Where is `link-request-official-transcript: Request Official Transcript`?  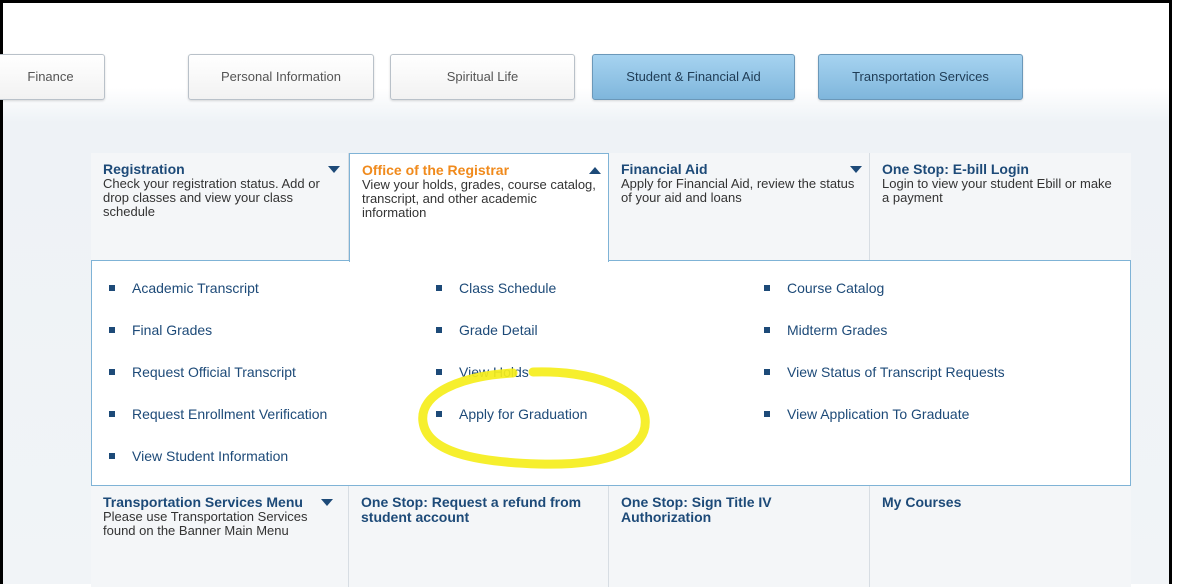
link-request-official-transcript: Request Official Transcript is located at coordinates (202, 372).